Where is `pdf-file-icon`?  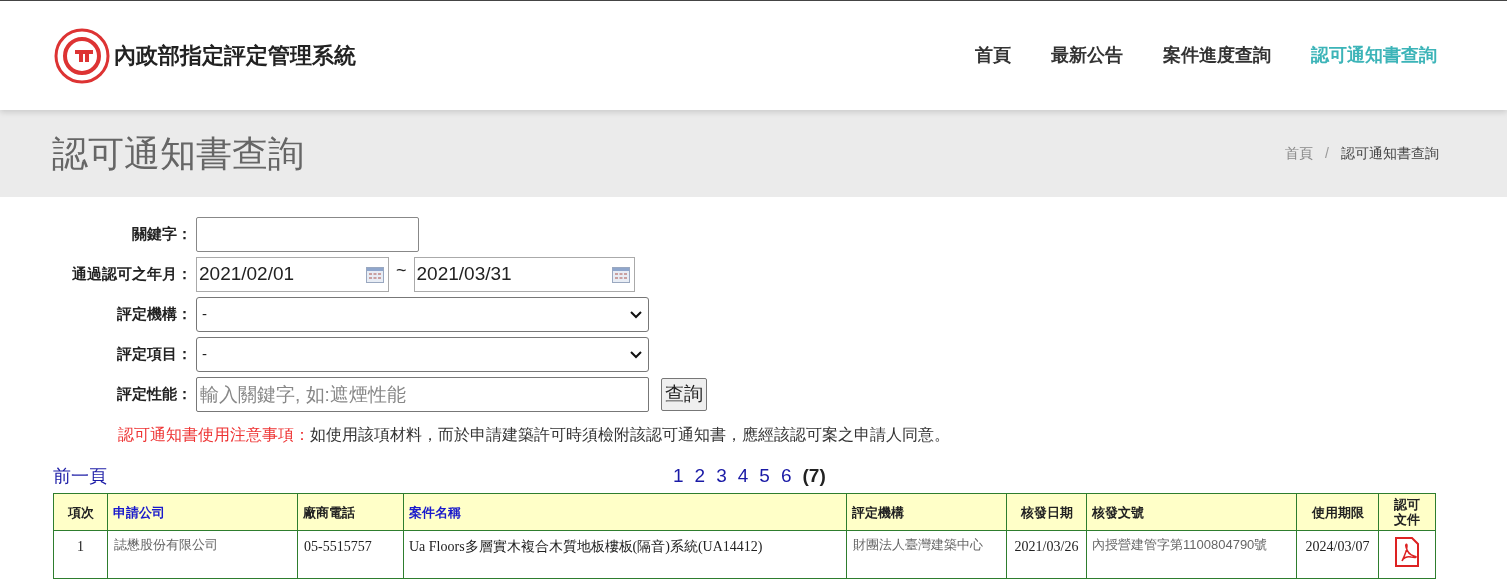
pdf-file-icon is located at coordinates (1407, 552).